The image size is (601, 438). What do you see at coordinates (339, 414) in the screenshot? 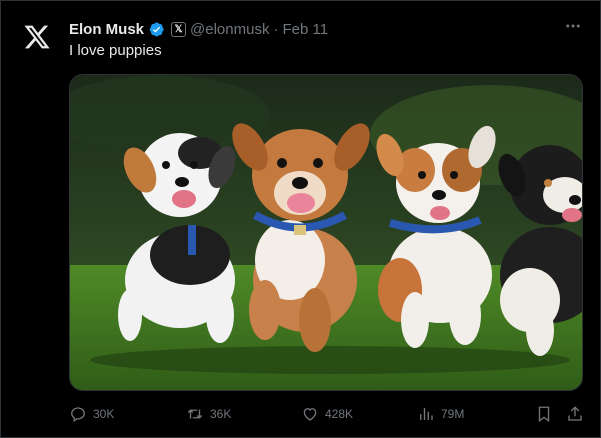
I see `like-count: 428K` at bounding box center [339, 414].